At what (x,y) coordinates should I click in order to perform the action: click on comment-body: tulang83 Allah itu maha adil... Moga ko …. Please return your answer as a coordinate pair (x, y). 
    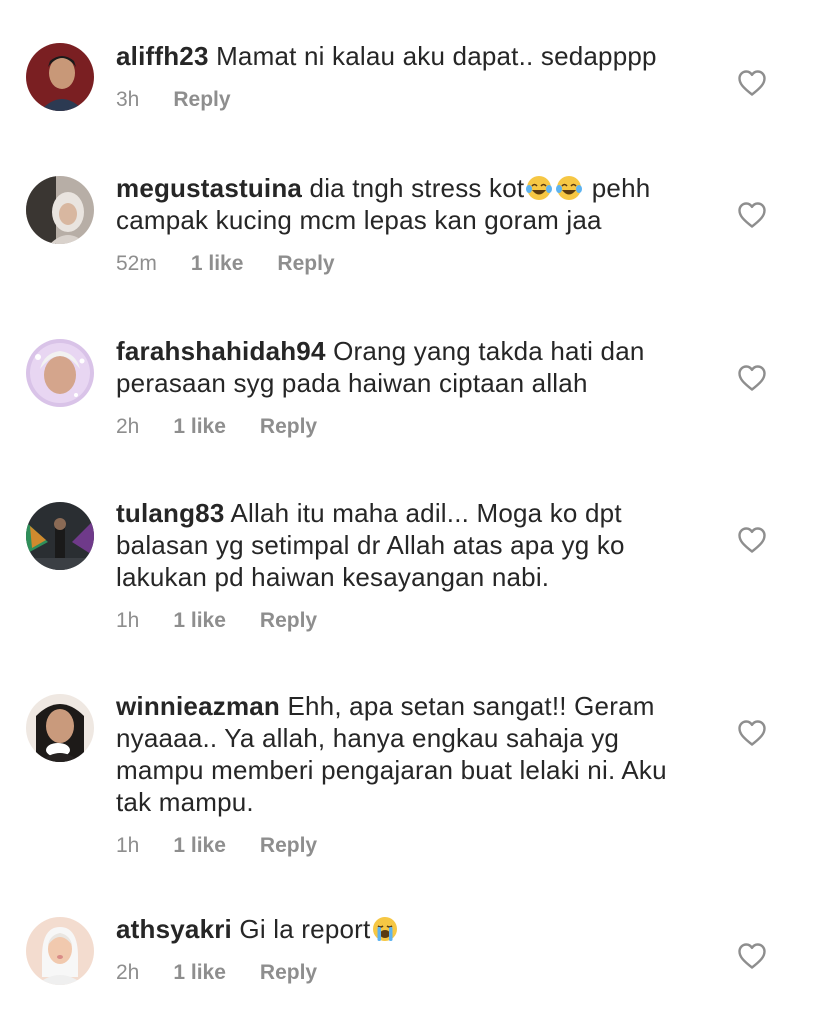
    Looking at the image, I should click on (411, 566).